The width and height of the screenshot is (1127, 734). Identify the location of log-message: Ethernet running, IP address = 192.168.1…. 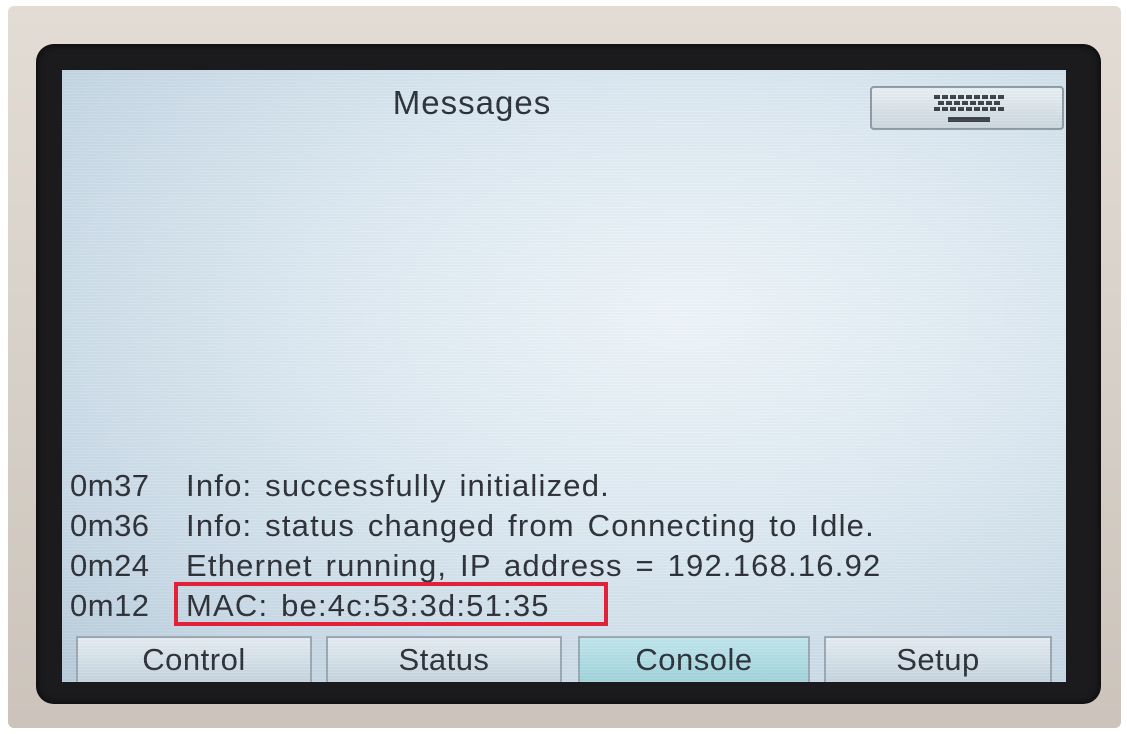
(534, 565).